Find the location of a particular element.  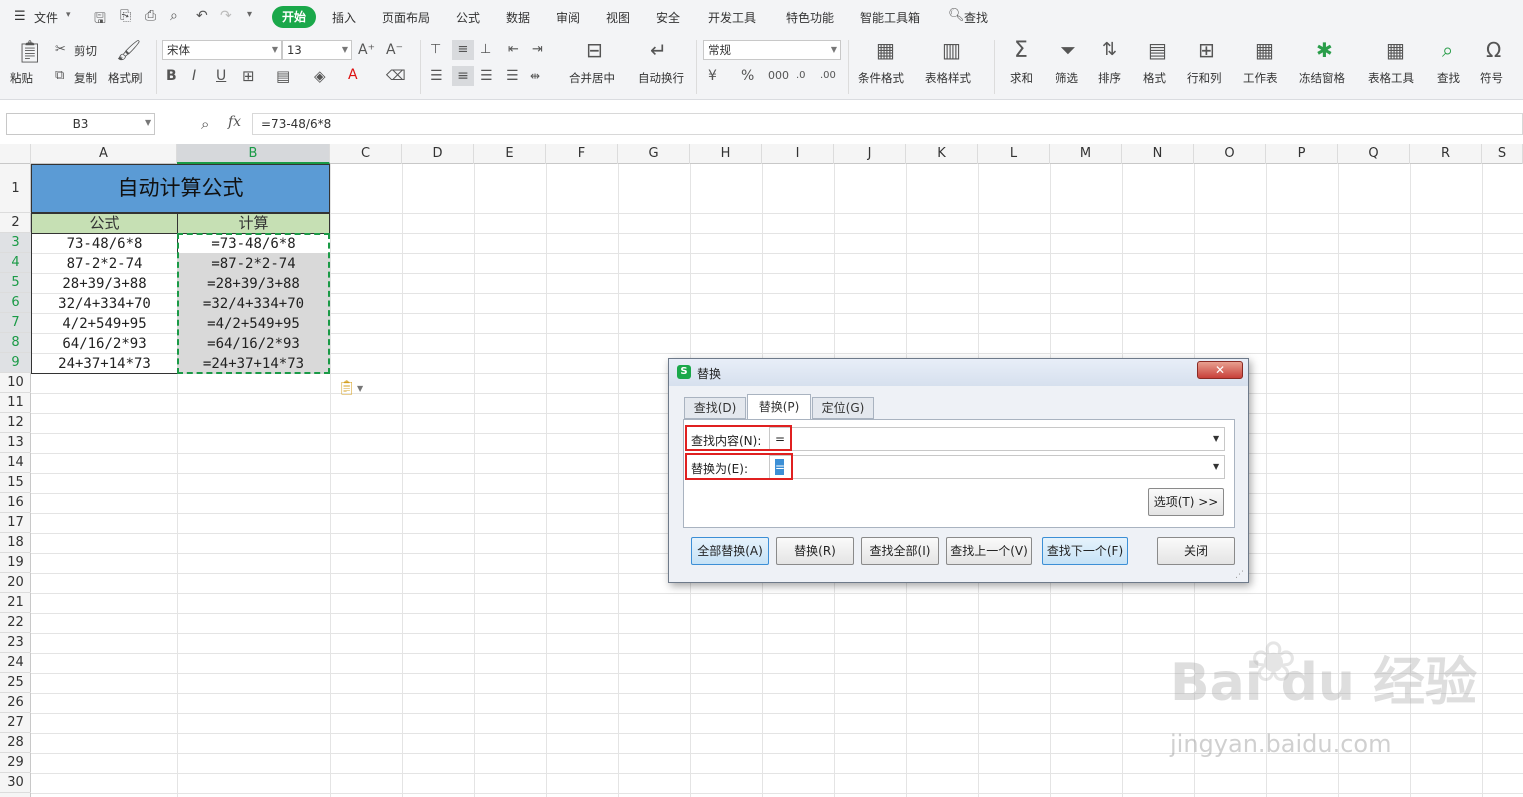

table-tools-icon: ▦ is located at coordinates (1395, 50).